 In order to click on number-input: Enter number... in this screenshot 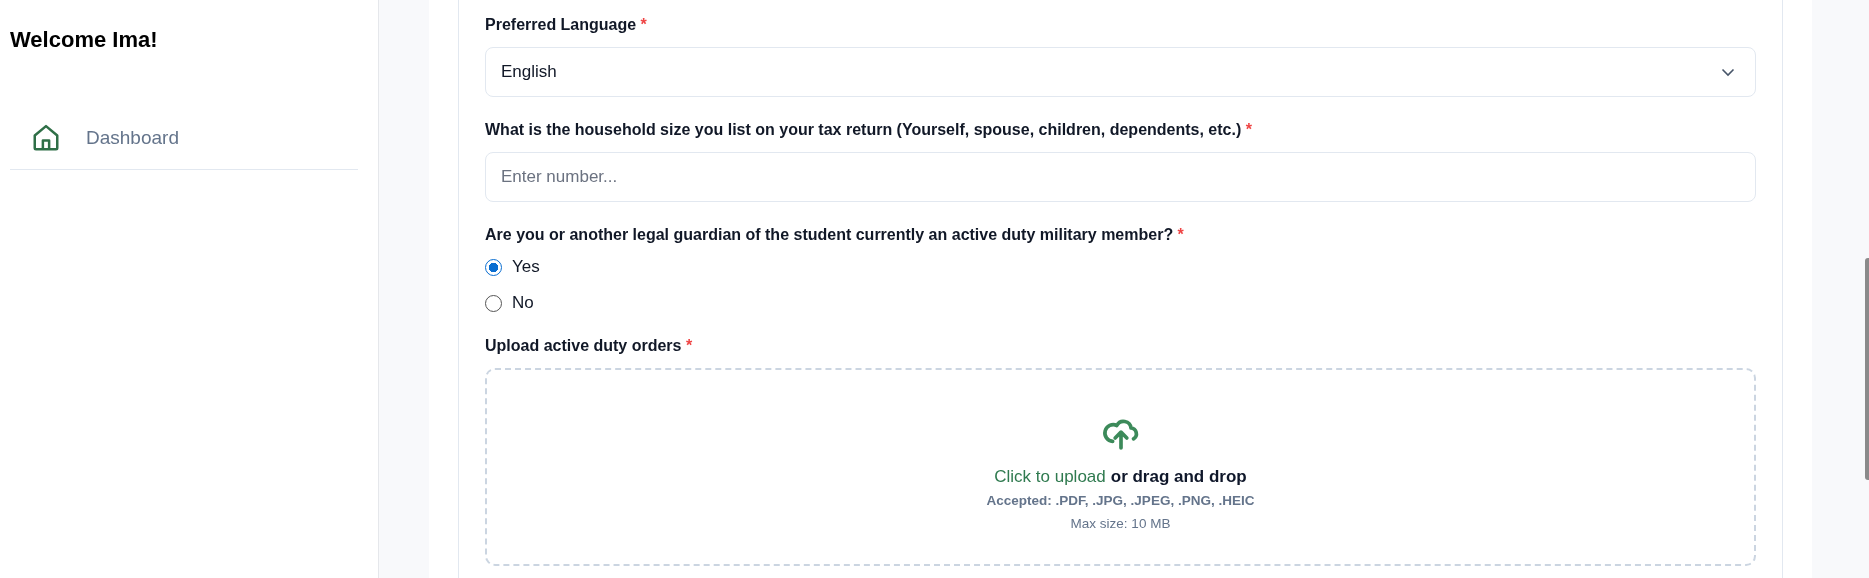, I will do `click(1120, 177)`.